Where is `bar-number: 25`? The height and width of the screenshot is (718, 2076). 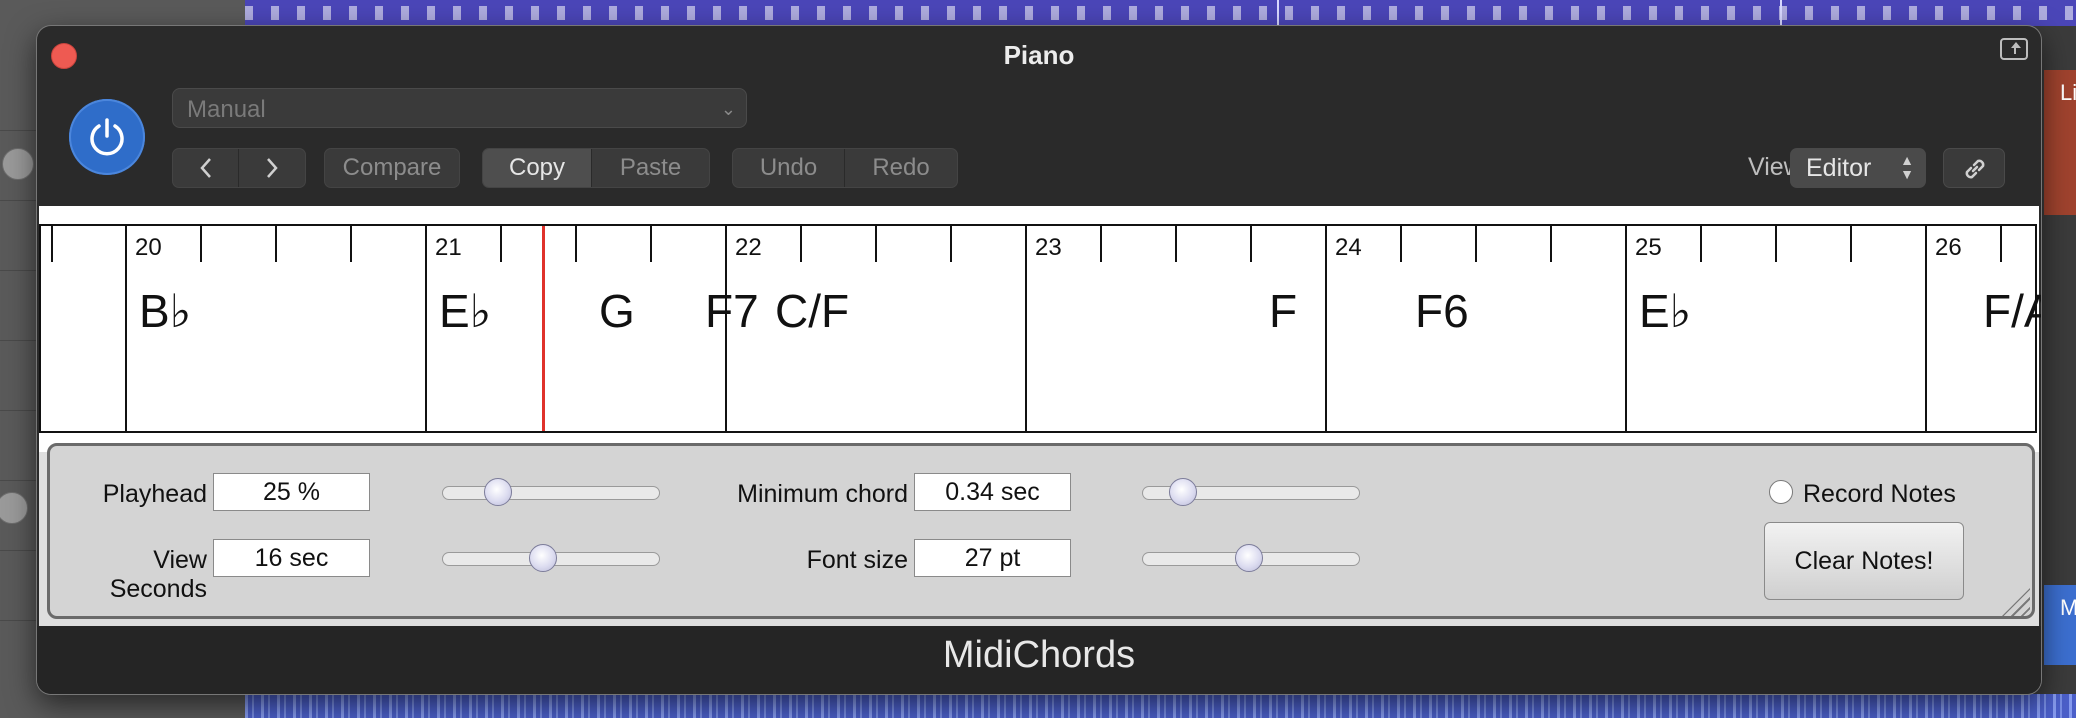 bar-number: 25 is located at coordinates (1648, 247).